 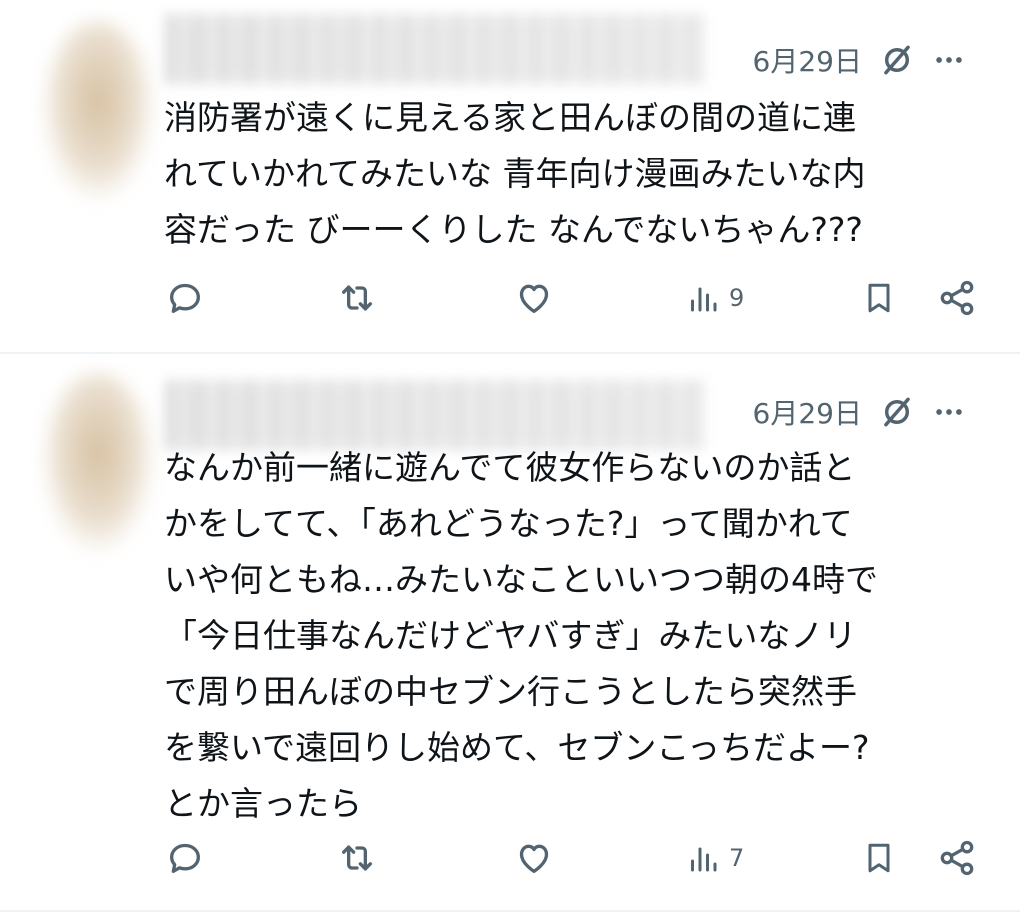 I want to click on views-button: 7, so click(x=714, y=858).